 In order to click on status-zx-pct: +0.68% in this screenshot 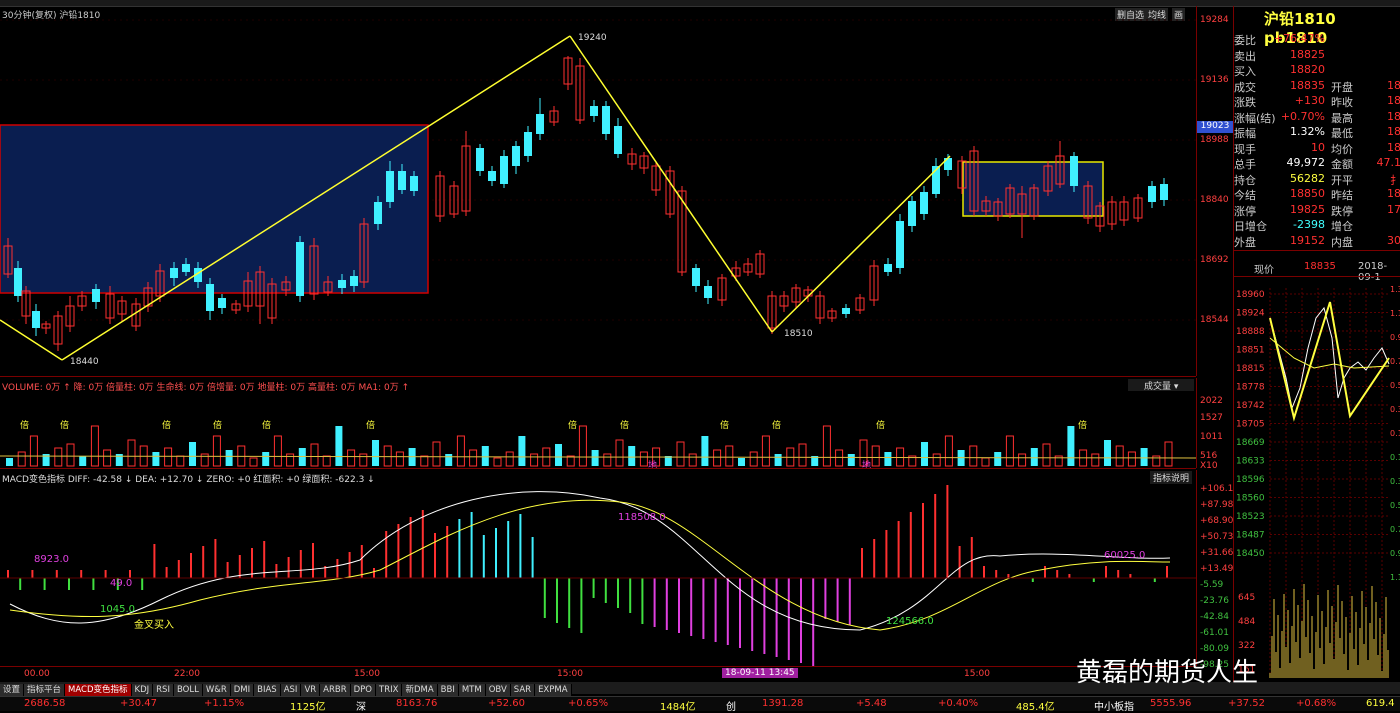, I will do `click(1316, 703)`.